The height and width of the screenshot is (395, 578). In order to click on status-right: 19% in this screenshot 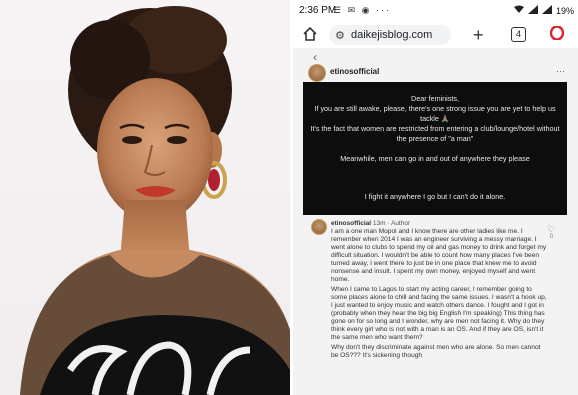, I will do `click(543, 11)`.